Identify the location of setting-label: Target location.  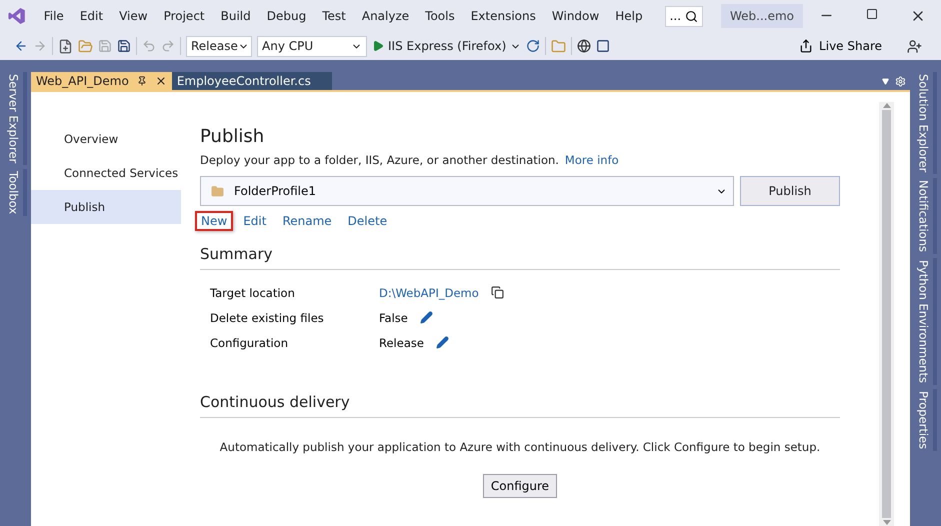
(252, 293).